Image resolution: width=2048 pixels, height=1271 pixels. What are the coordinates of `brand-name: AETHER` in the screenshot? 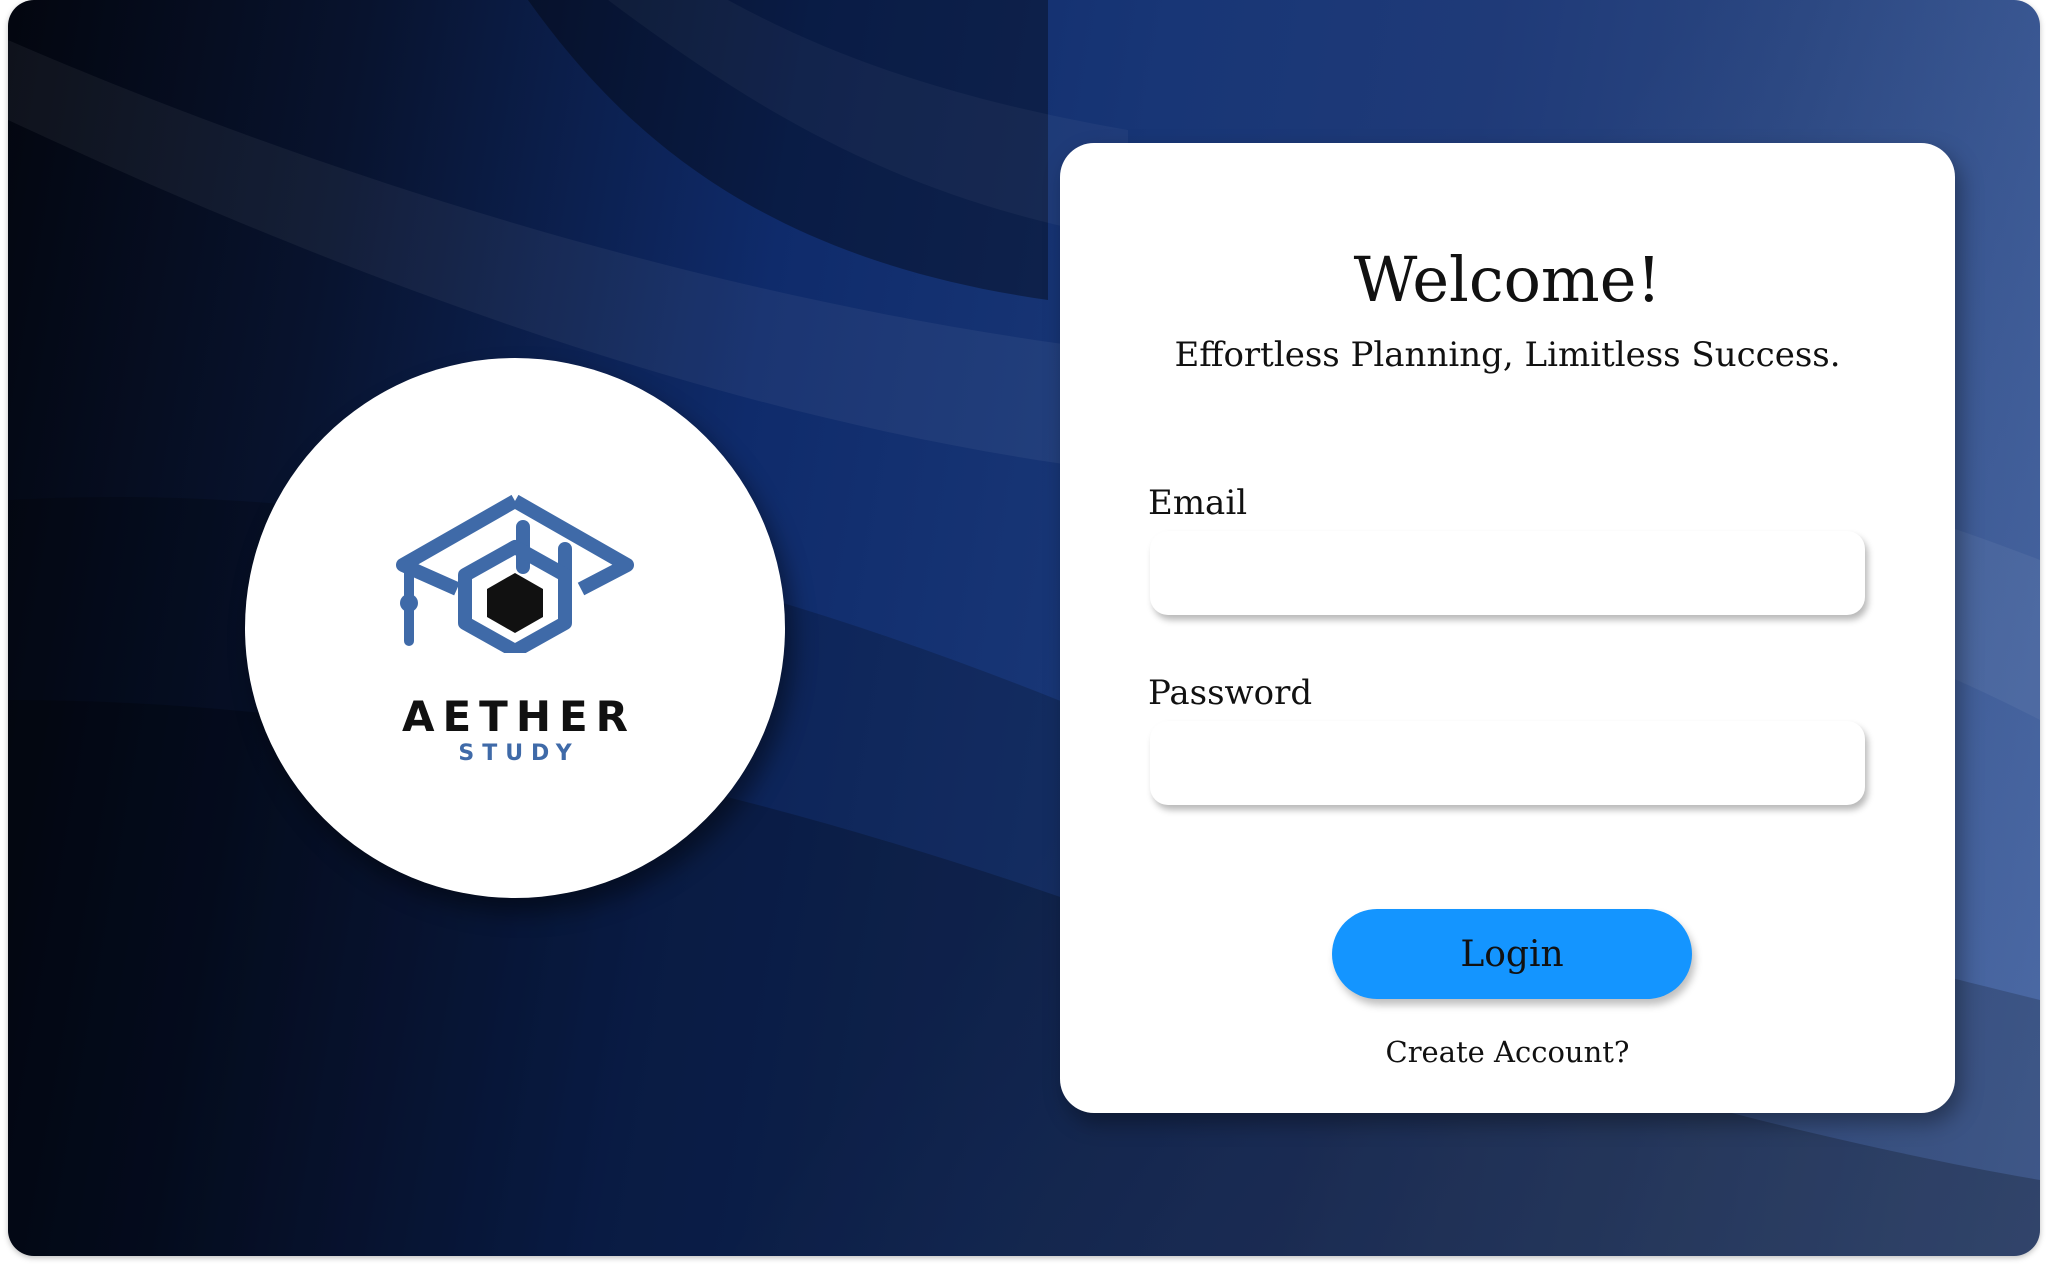 It's located at (519, 716).